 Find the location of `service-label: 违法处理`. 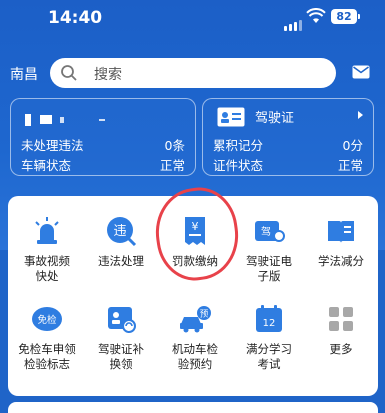

service-label: 违法处理 is located at coordinates (121, 261).